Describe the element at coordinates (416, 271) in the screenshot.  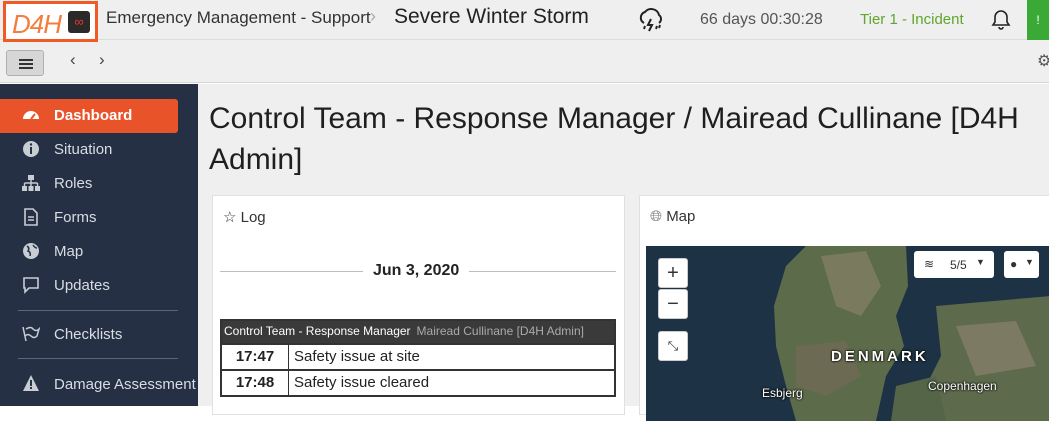
I see `log-date: Jun 3, 2020` at that location.